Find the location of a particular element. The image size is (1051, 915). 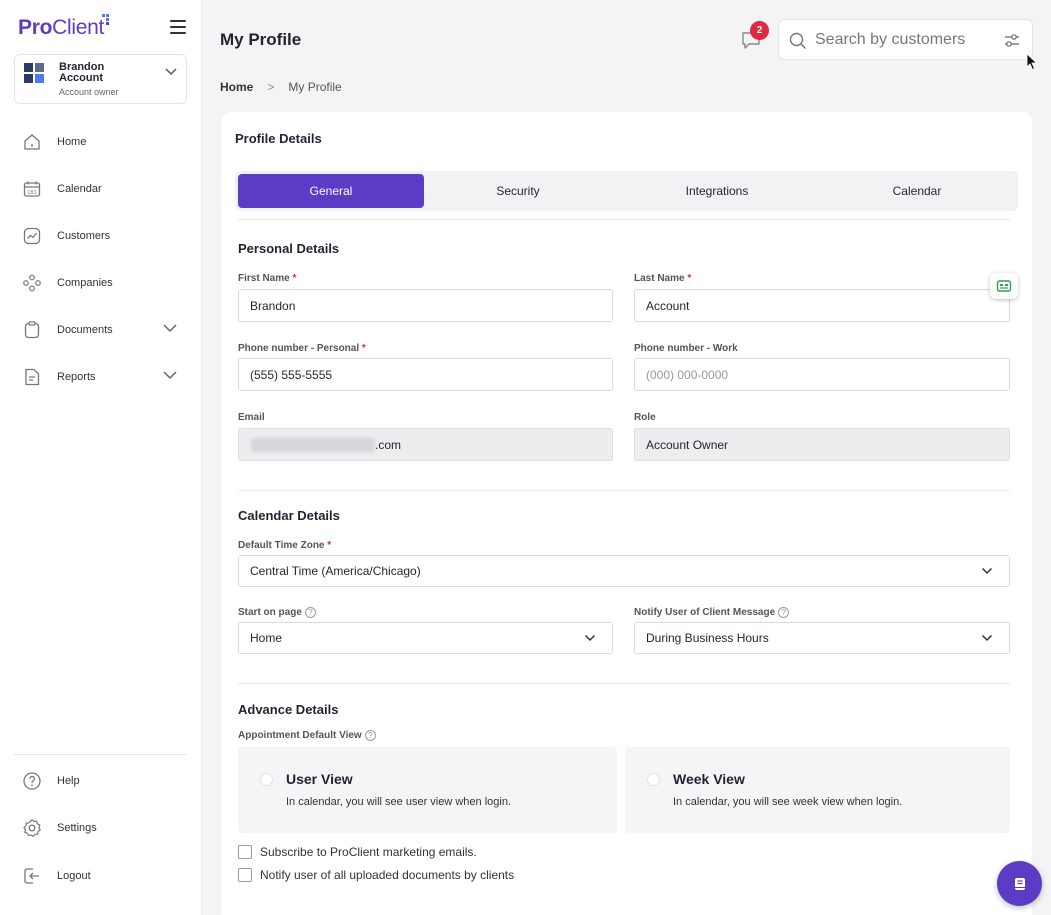

start-page-select: Home is located at coordinates (425, 638).